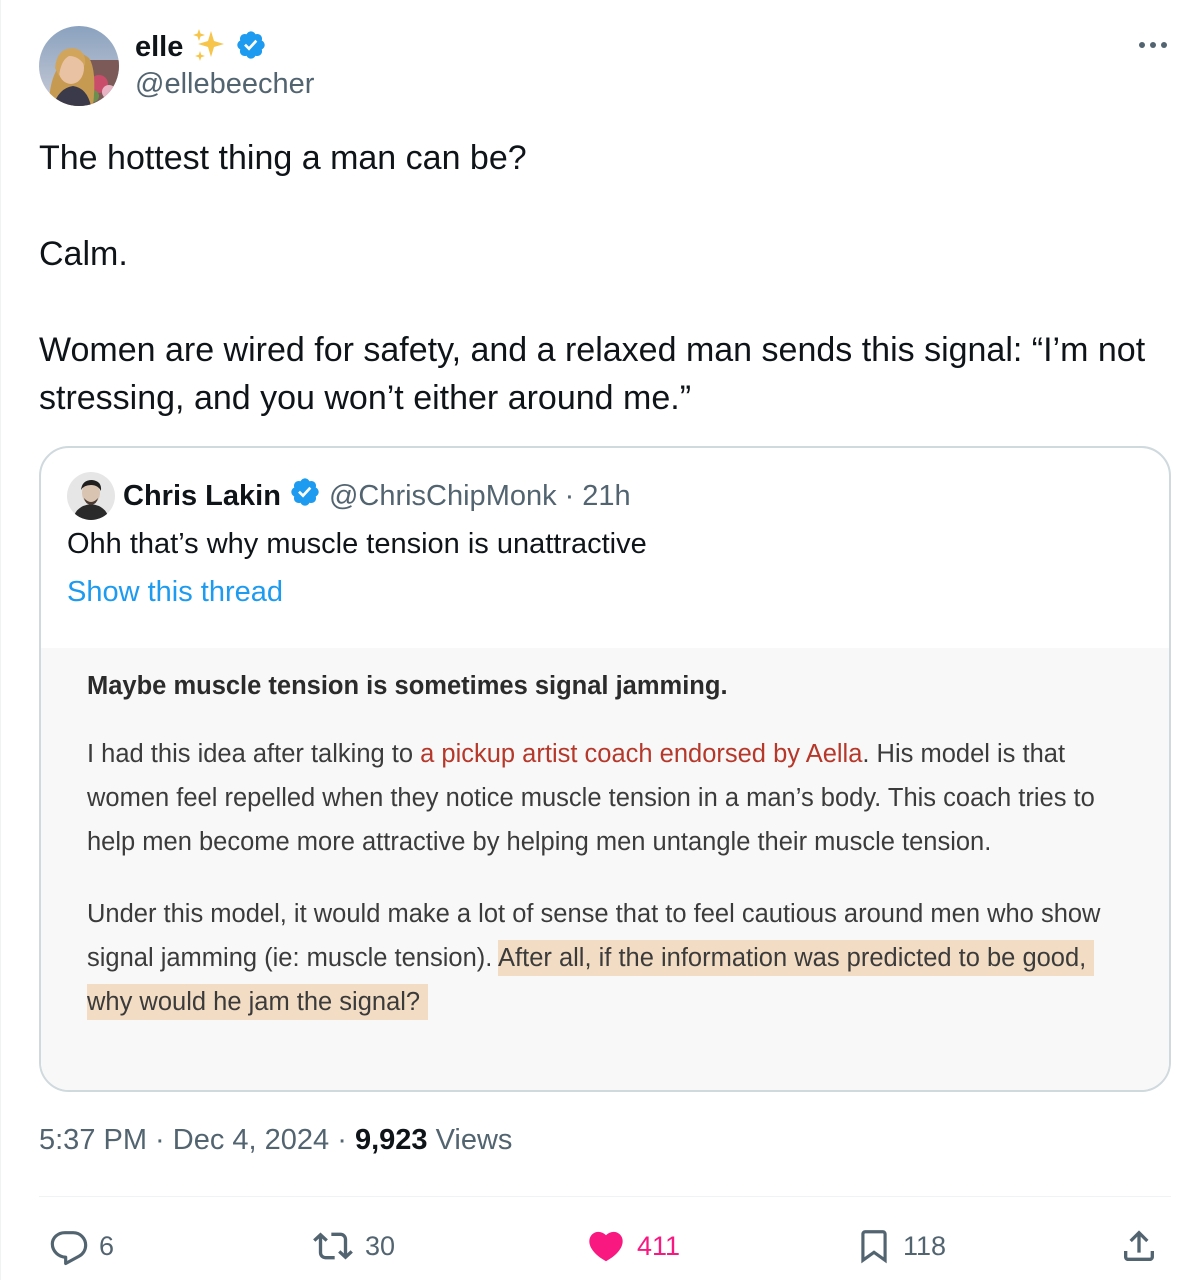  What do you see at coordinates (606, 496) in the screenshot?
I see `quoted-timestamp: 21h` at bounding box center [606, 496].